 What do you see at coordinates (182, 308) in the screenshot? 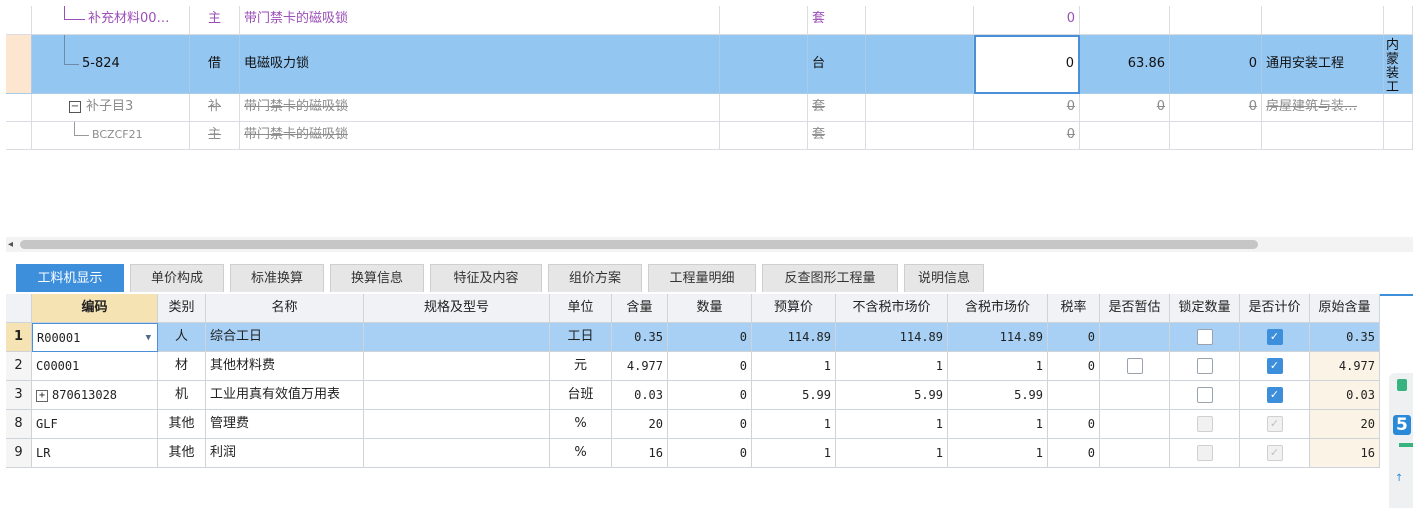
I see `col-header-category: 类别` at bounding box center [182, 308].